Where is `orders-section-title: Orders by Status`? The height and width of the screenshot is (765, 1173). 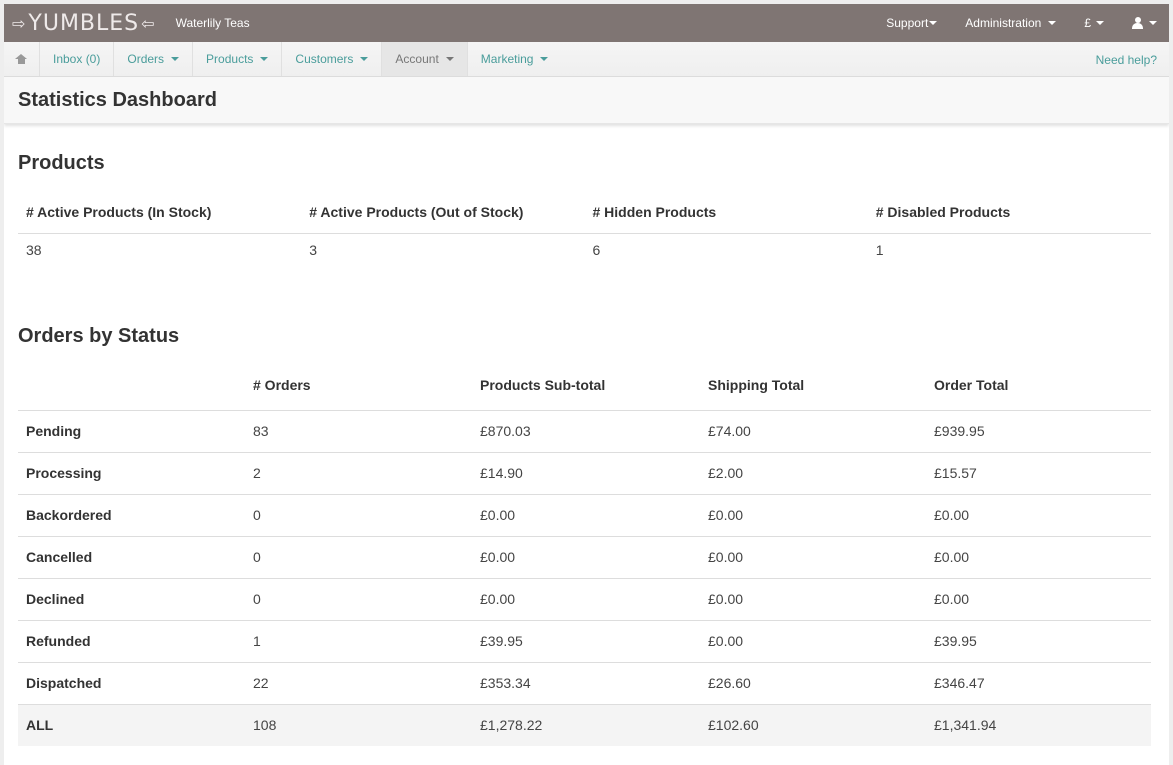 orders-section-title: Orders by Status is located at coordinates (99, 336).